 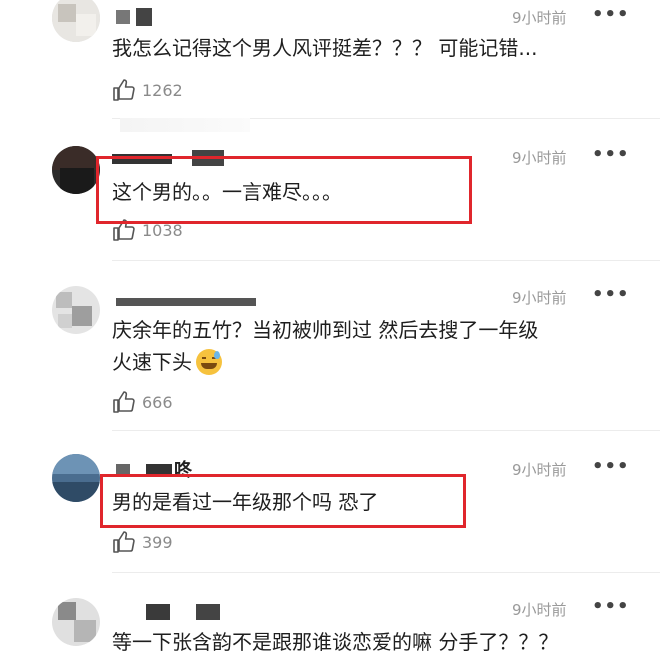 I want to click on like-button: 399, so click(x=142, y=542).